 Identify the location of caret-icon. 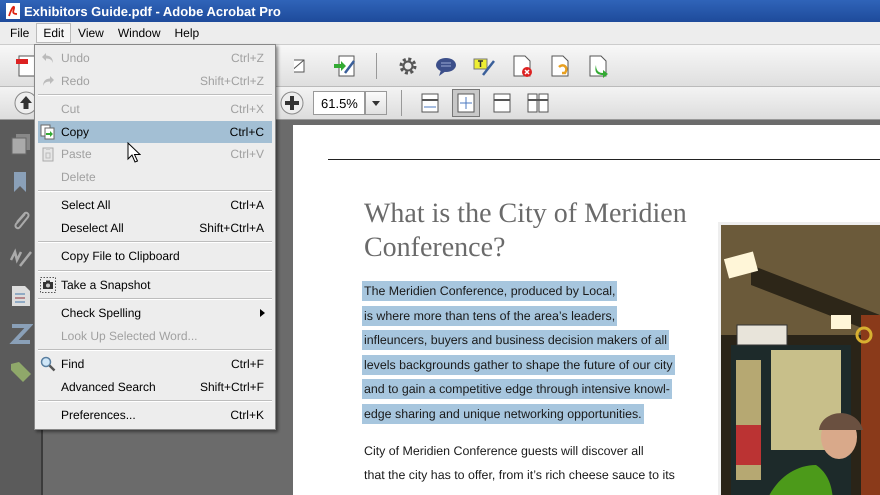
(376, 103).